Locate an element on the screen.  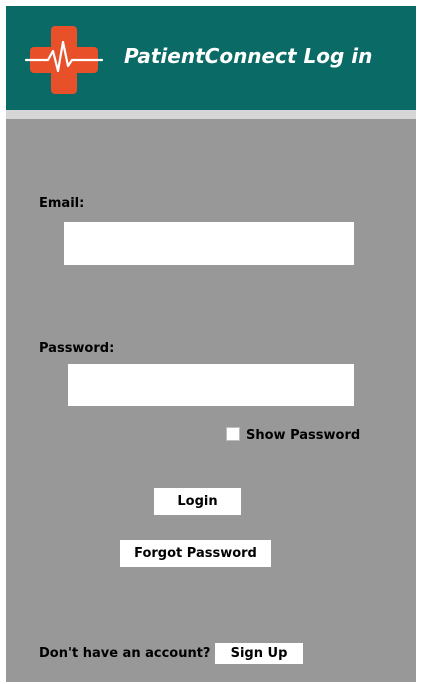
password-field is located at coordinates (211, 385).